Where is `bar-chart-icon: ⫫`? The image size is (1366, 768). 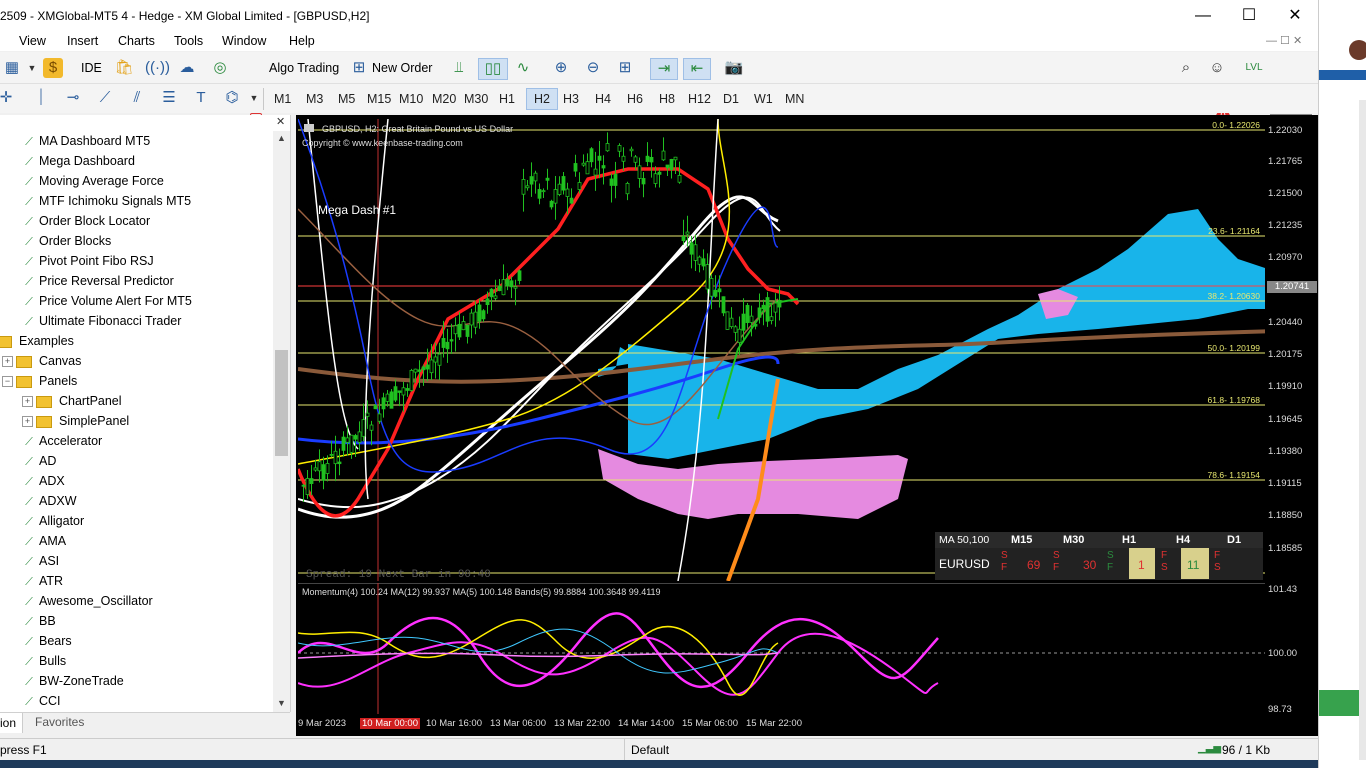
bar-chart-icon: ⫫ is located at coordinates (459, 68).